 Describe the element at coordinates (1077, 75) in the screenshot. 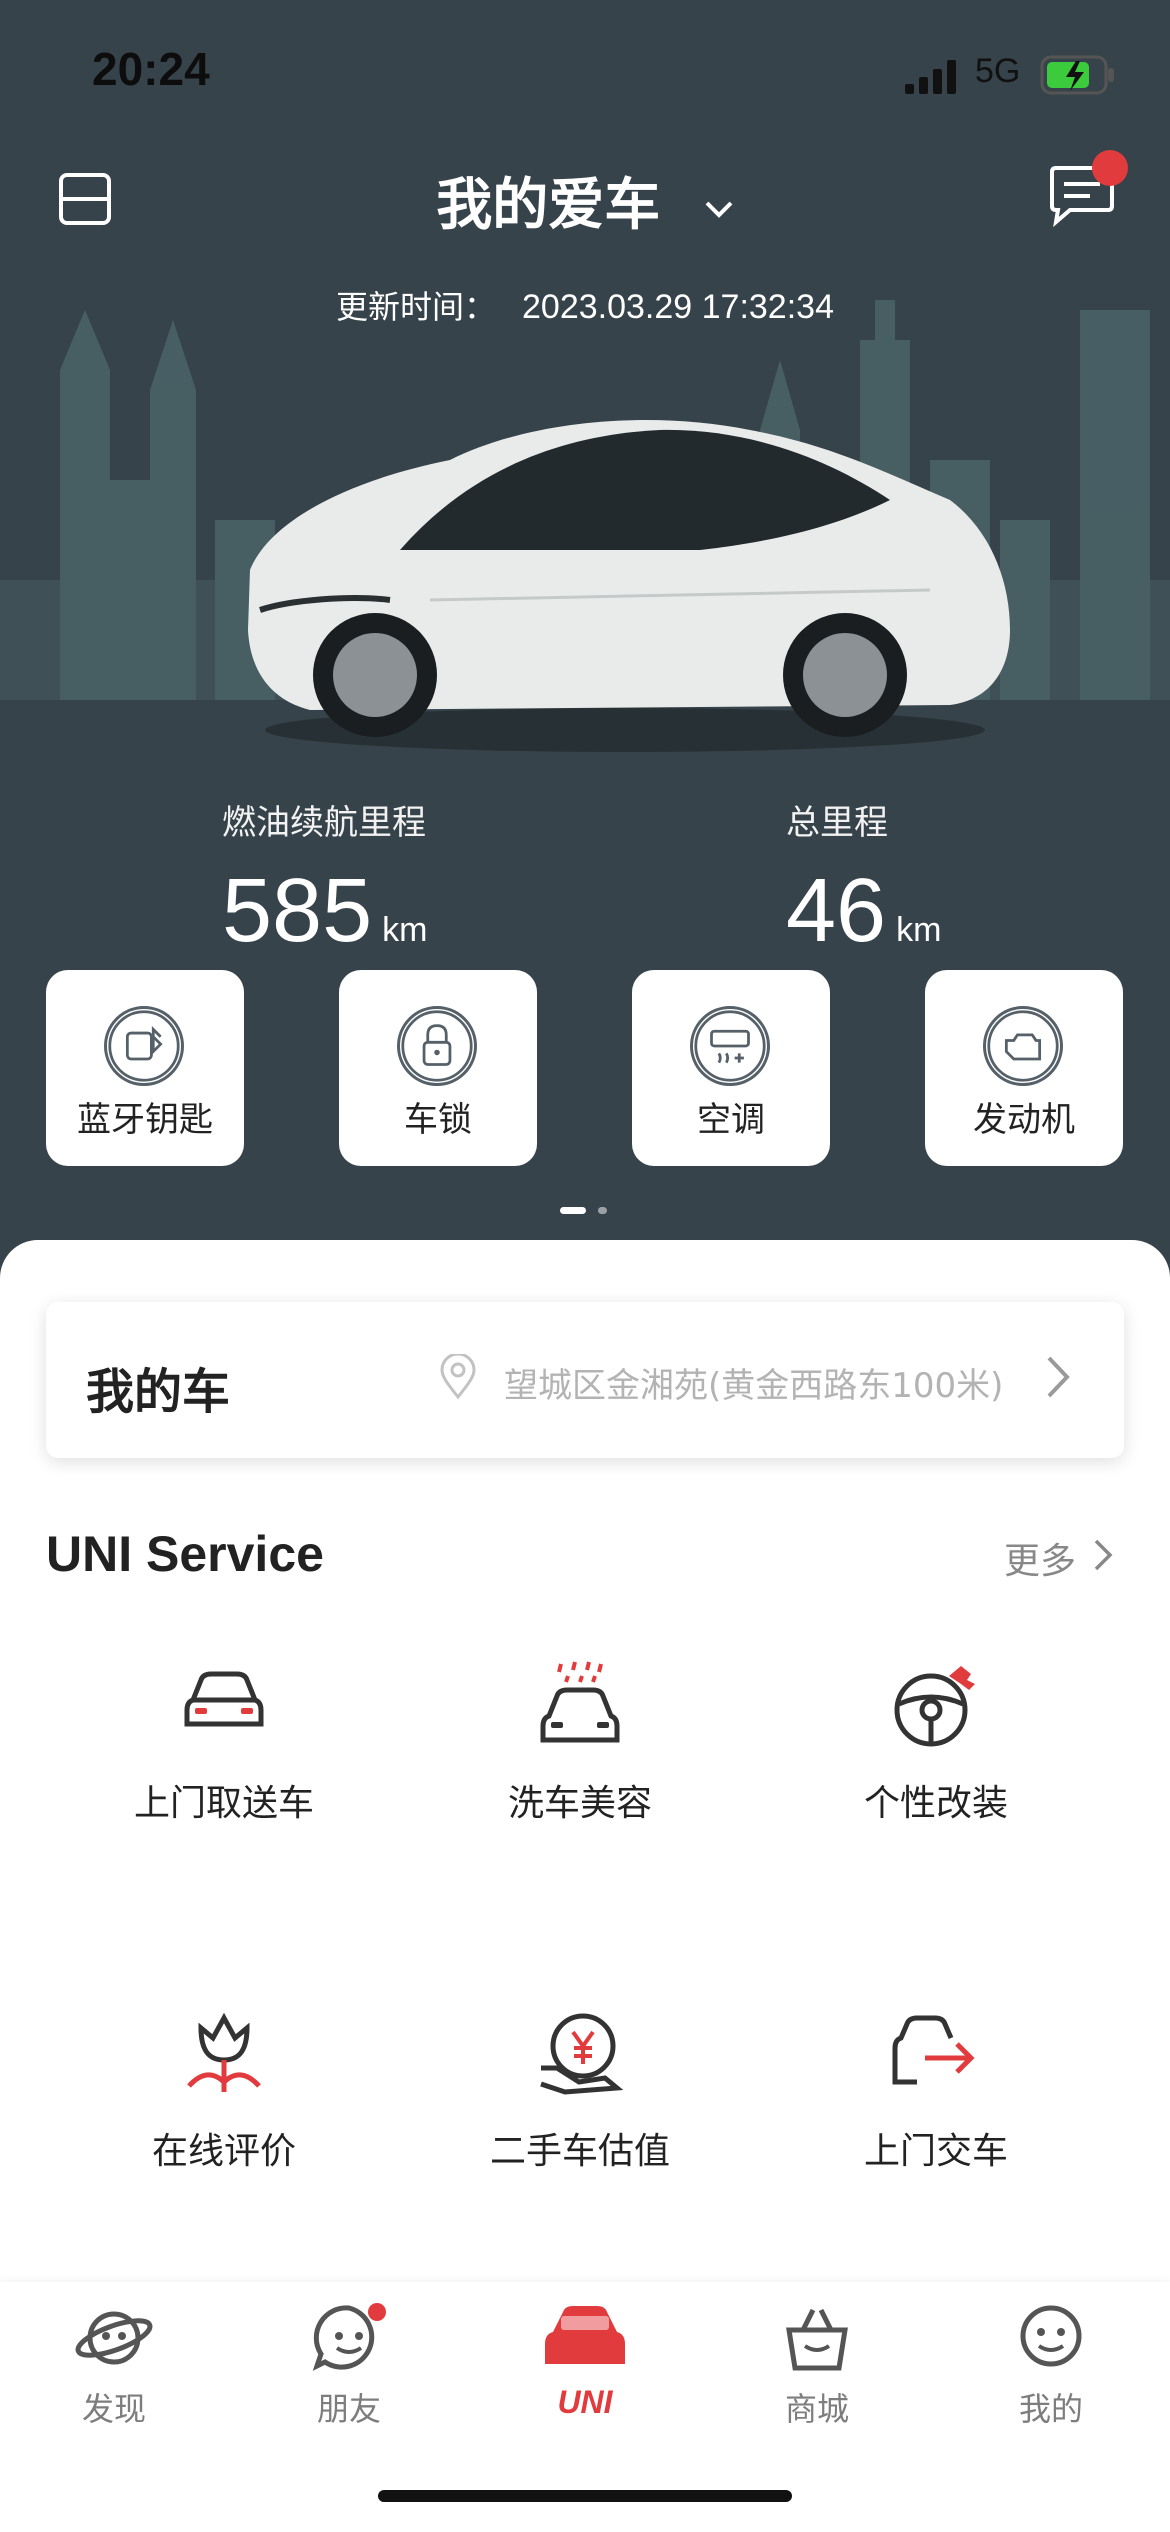

I see `battery-icon` at that location.